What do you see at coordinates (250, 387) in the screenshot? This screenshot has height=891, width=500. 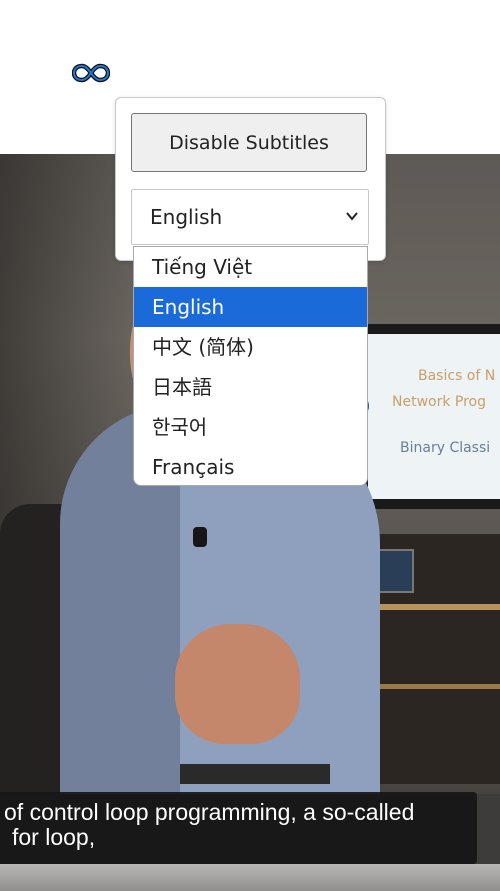 I see `language-option-japanese: 日本語` at bounding box center [250, 387].